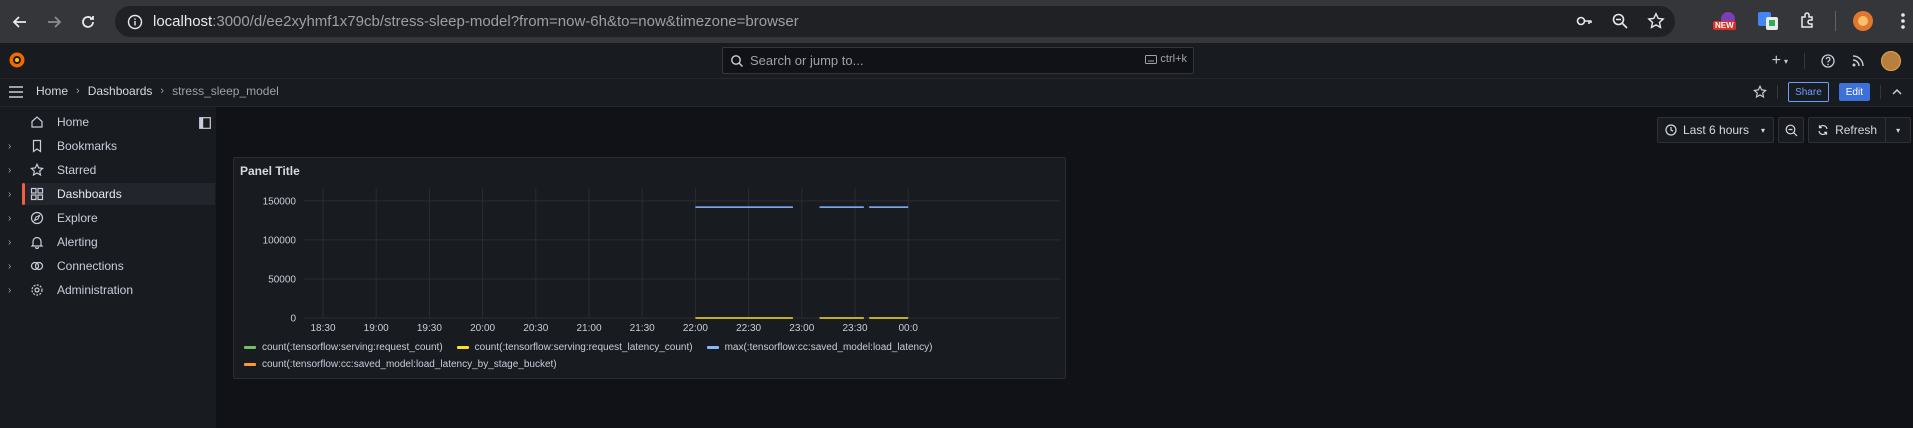 The image size is (1913, 428). What do you see at coordinates (37, 218) in the screenshot?
I see `compass-icon` at bounding box center [37, 218].